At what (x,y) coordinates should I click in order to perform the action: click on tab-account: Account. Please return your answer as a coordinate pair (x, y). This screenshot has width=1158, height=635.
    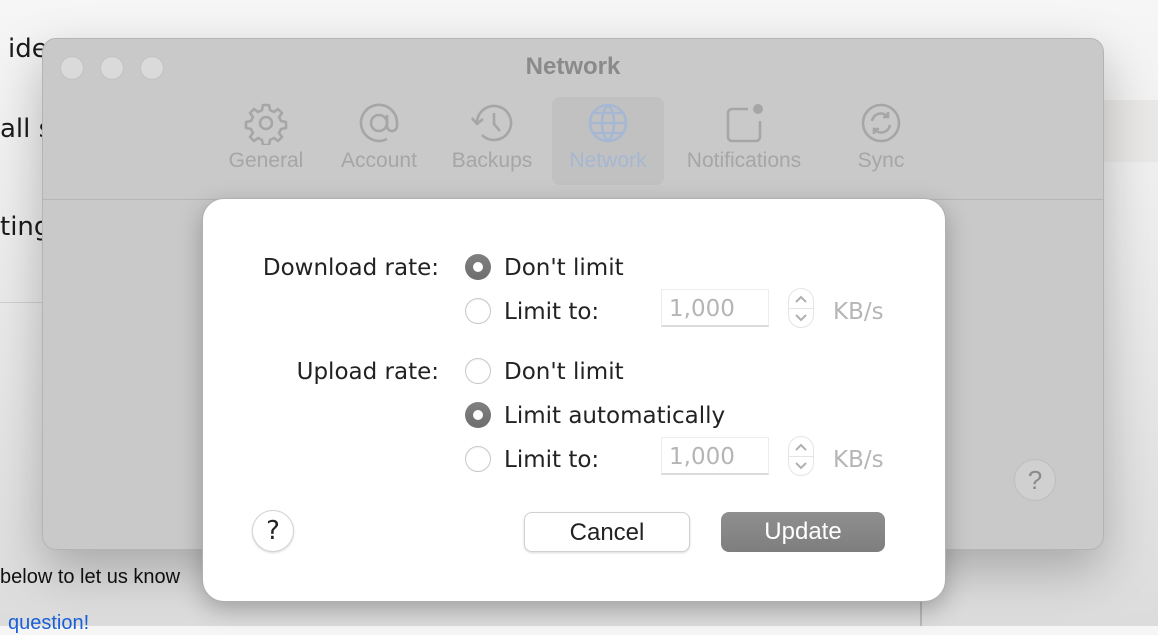
    Looking at the image, I should click on (379, 141).